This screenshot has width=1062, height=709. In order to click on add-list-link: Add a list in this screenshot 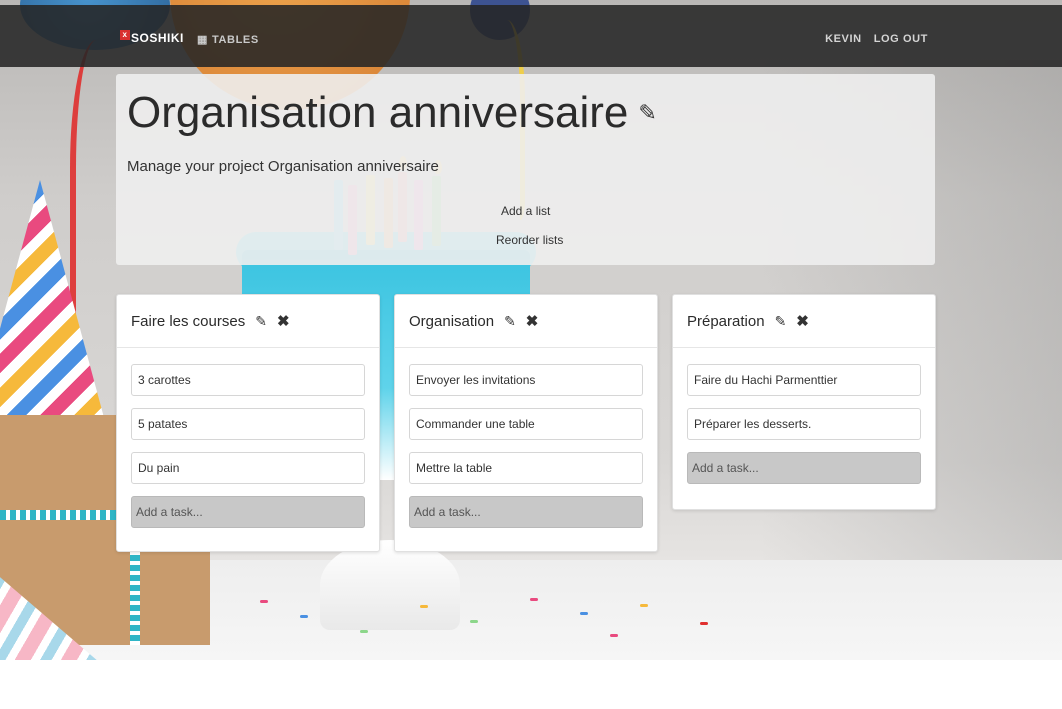, I will do `click(525, 211)`.